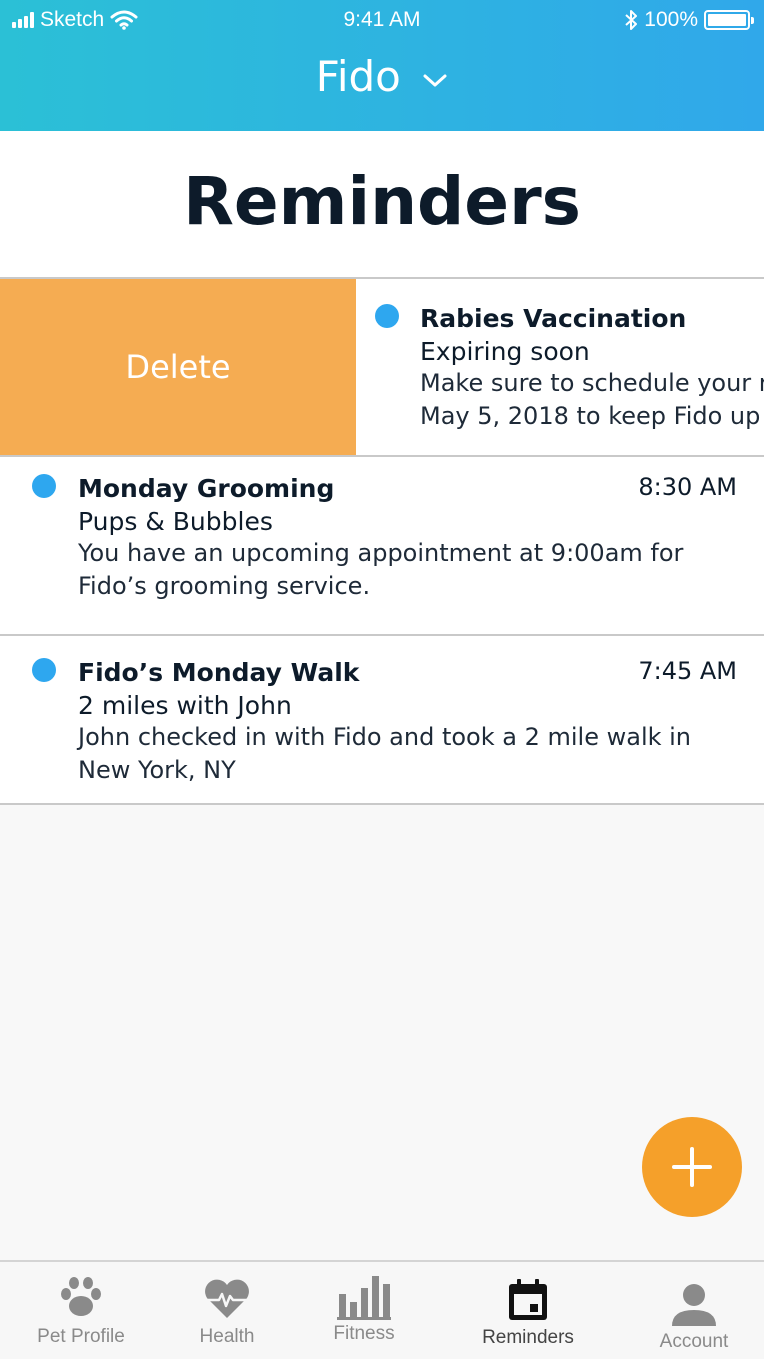 The width and height of the screenshot is (764, 1359). Describe the element at coordinates (528, 1299) in the screenshot. I see `calendar-icon` at that location.